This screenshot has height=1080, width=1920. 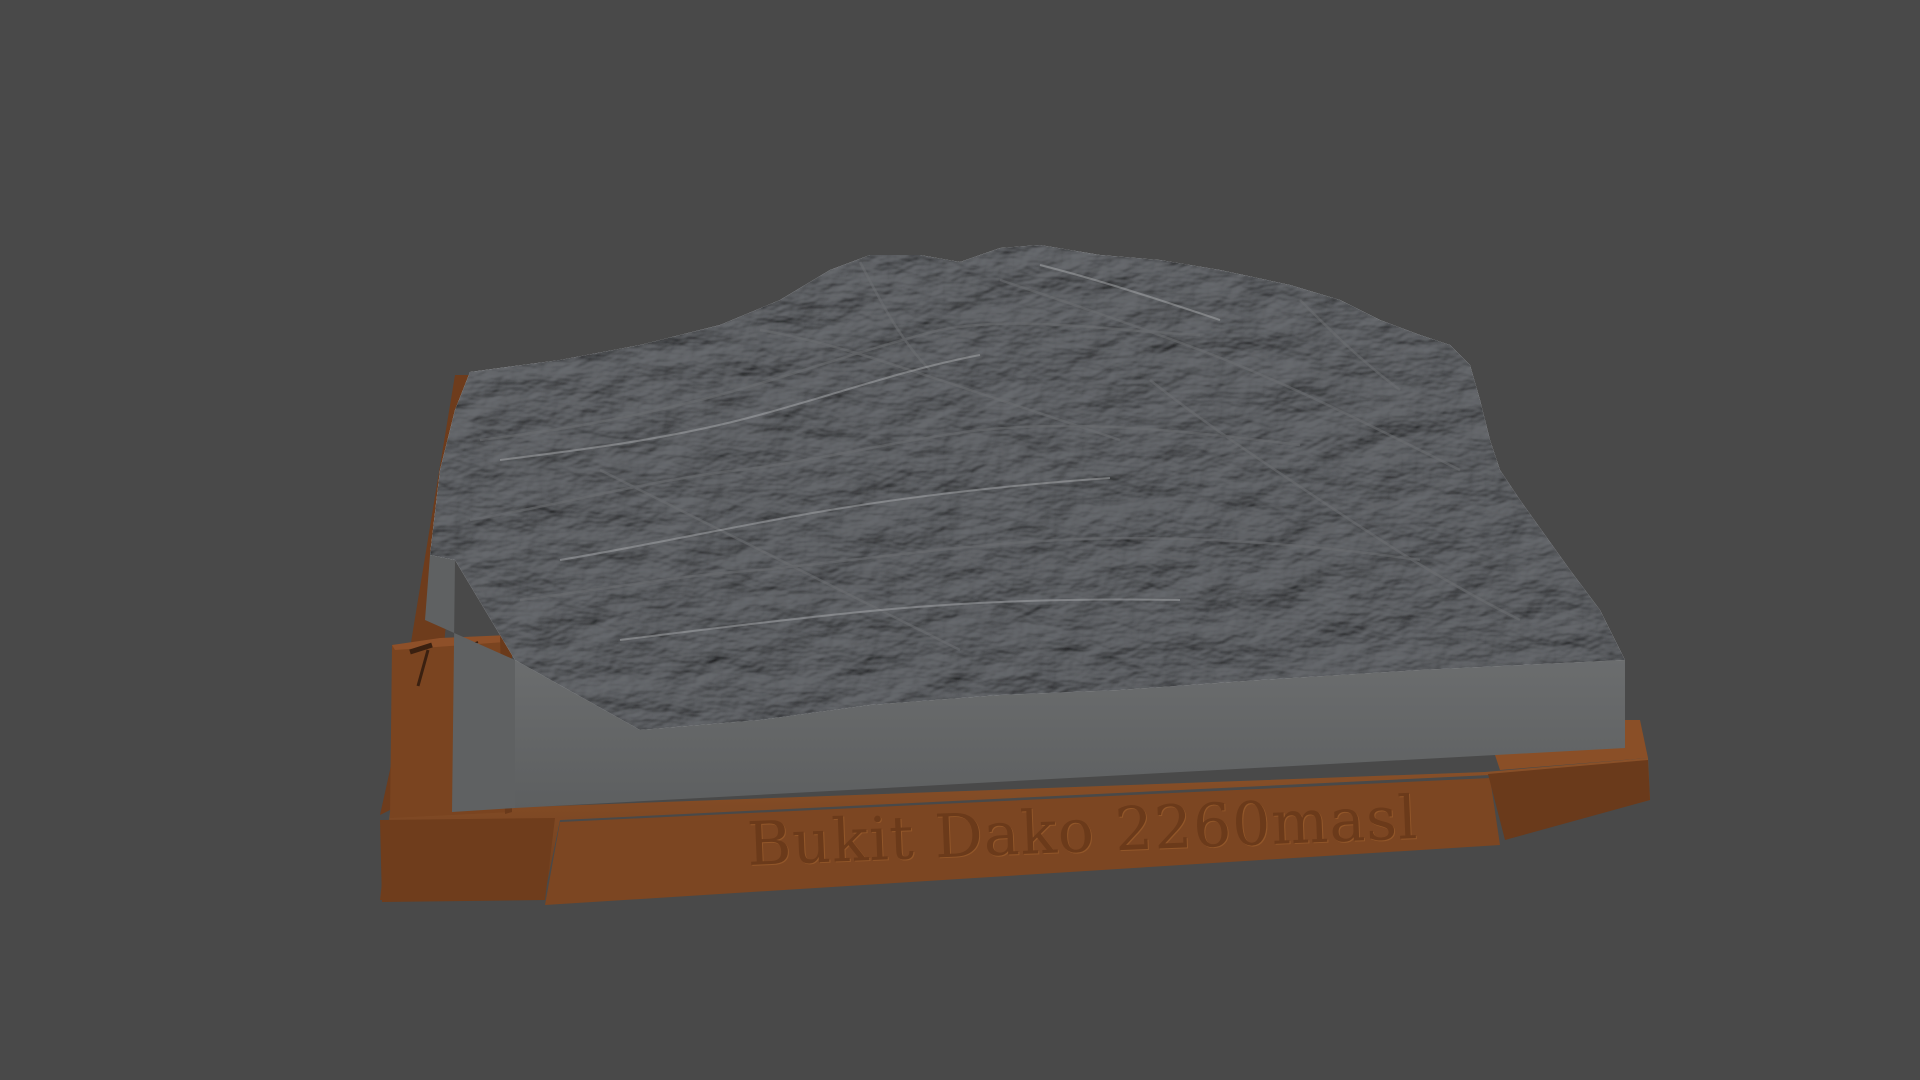 I want to click on base-front-bevel-left, so click(x=467, y=860).